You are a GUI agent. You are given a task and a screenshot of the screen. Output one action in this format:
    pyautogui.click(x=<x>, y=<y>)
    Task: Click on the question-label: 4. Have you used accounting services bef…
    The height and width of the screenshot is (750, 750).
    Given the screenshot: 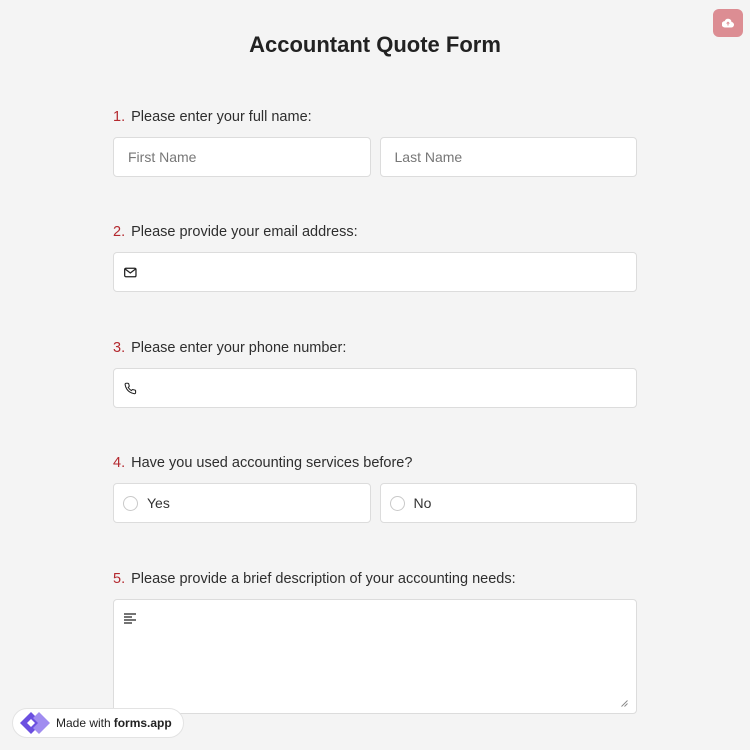 What is the action you would take?
    pyautogui.click(x=375, y=463)
    